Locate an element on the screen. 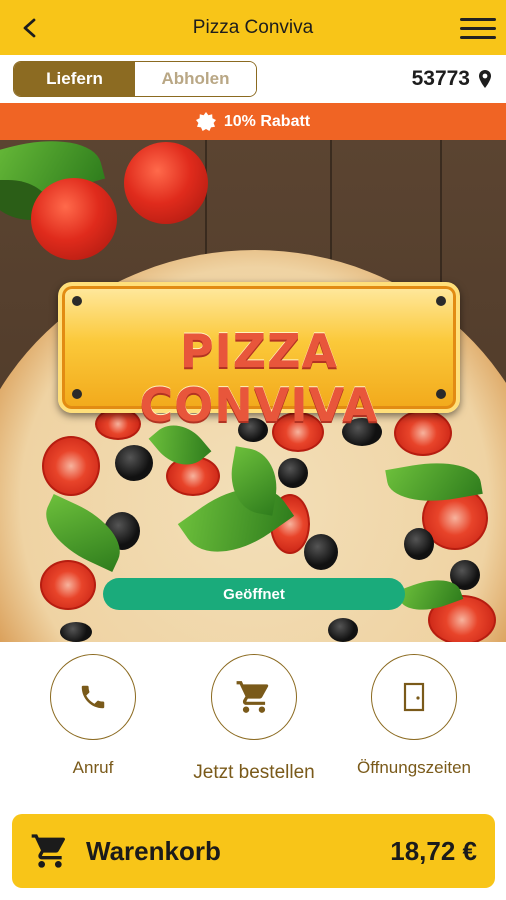 This screenshot has width=506, height=900. call-label: Anruf is located at coordinates (93, 767).